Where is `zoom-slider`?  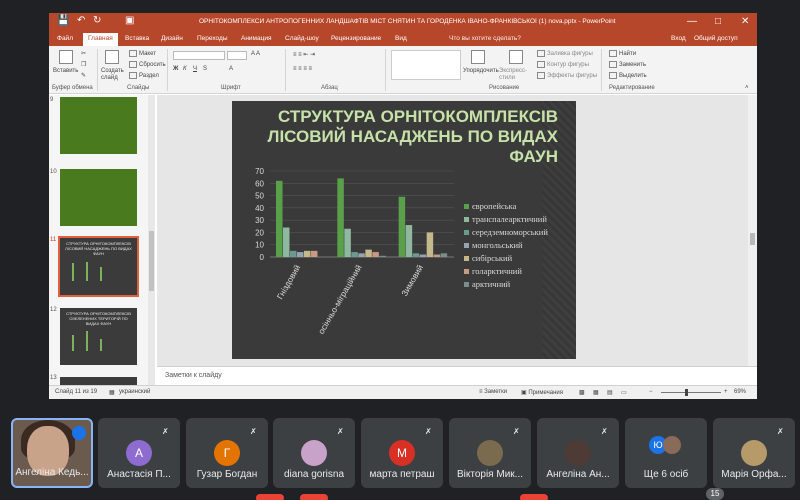
zoom-slider is located at coordinates (691, 392).